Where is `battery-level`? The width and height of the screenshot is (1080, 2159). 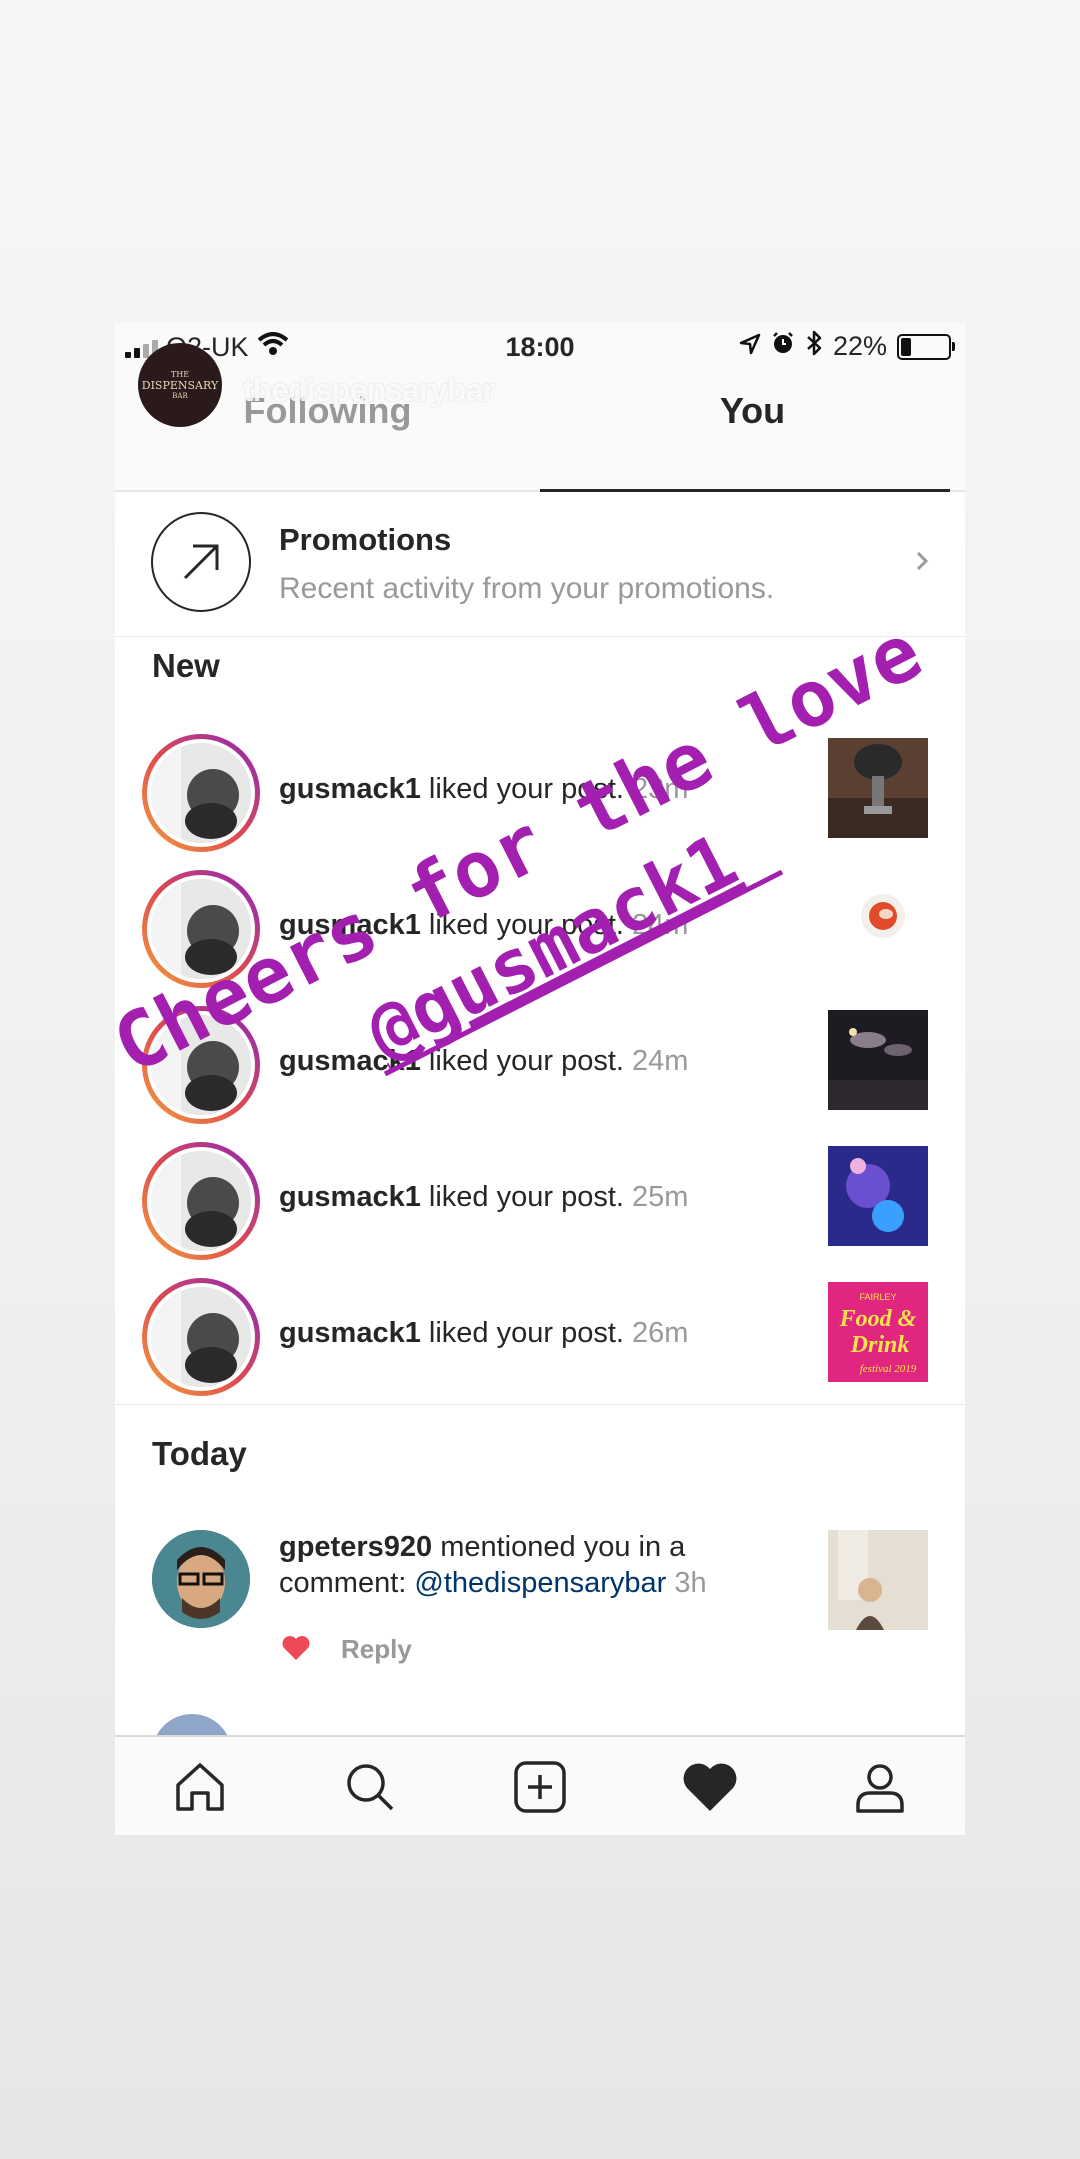 battery-level is located at coordinates (906, 346).